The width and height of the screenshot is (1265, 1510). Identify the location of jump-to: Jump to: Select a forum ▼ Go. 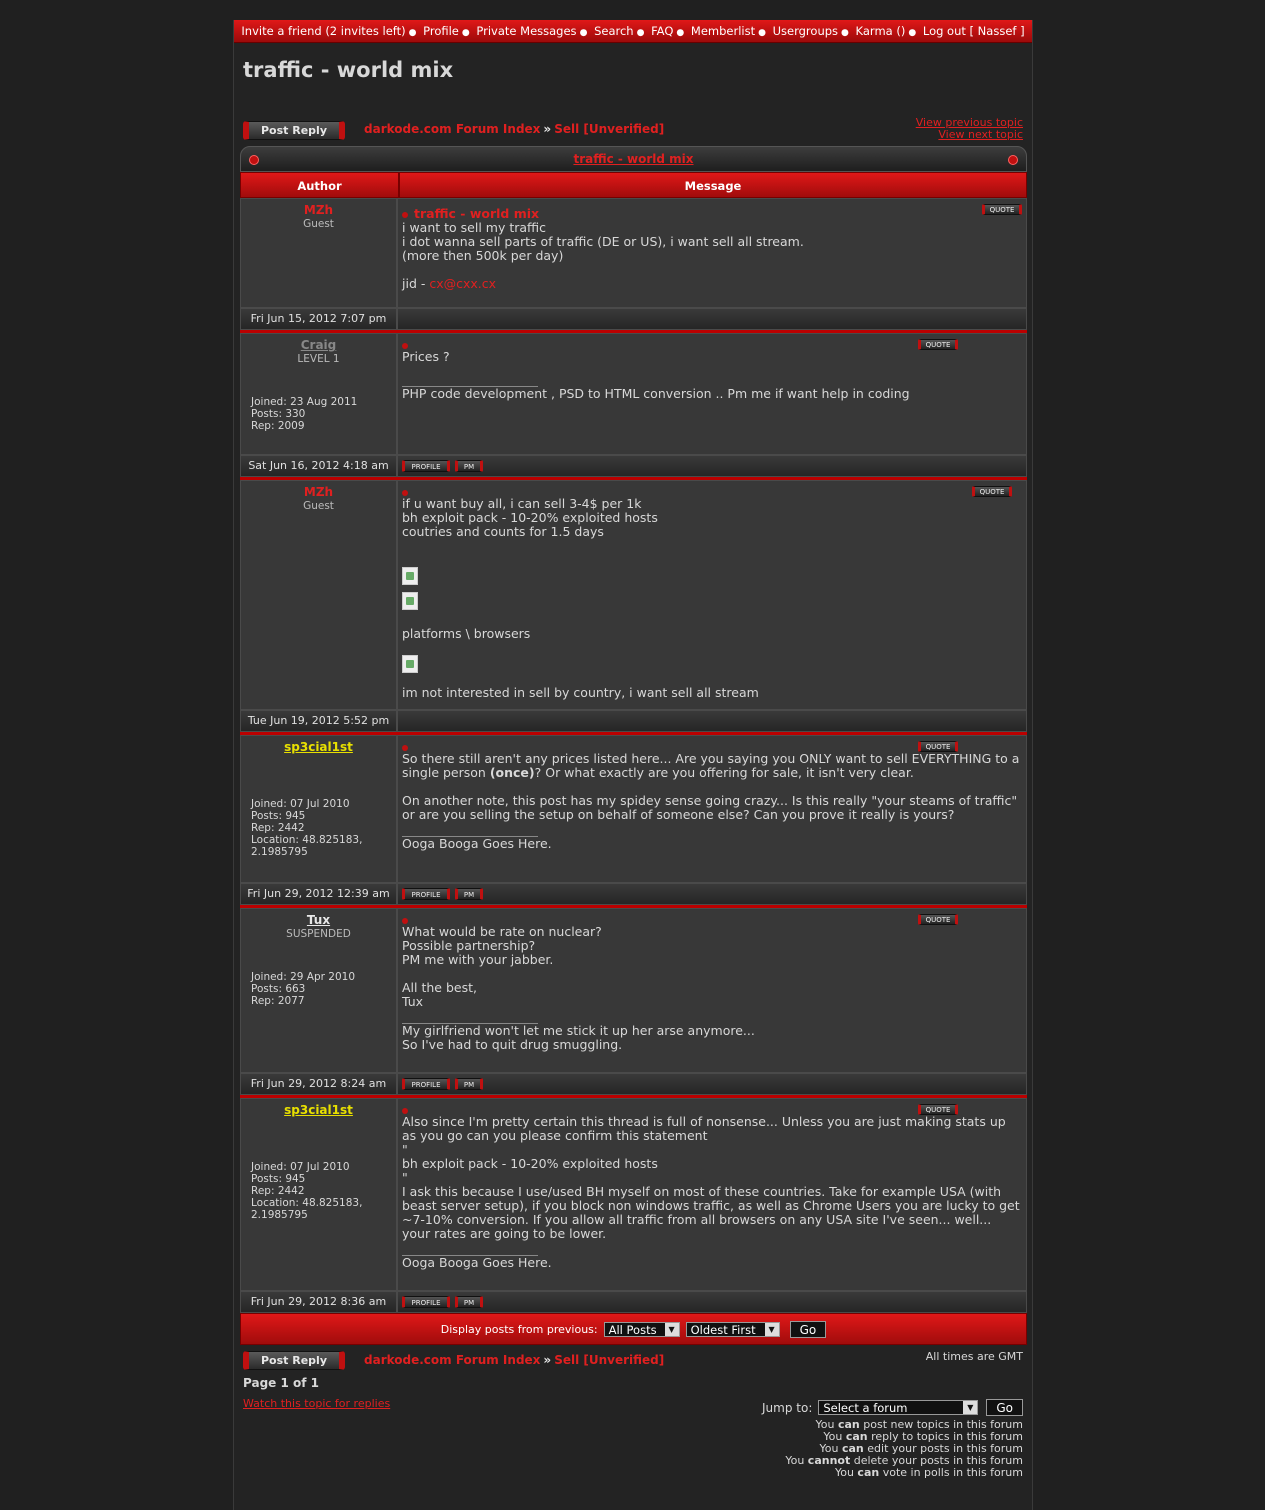
(892, 1407).